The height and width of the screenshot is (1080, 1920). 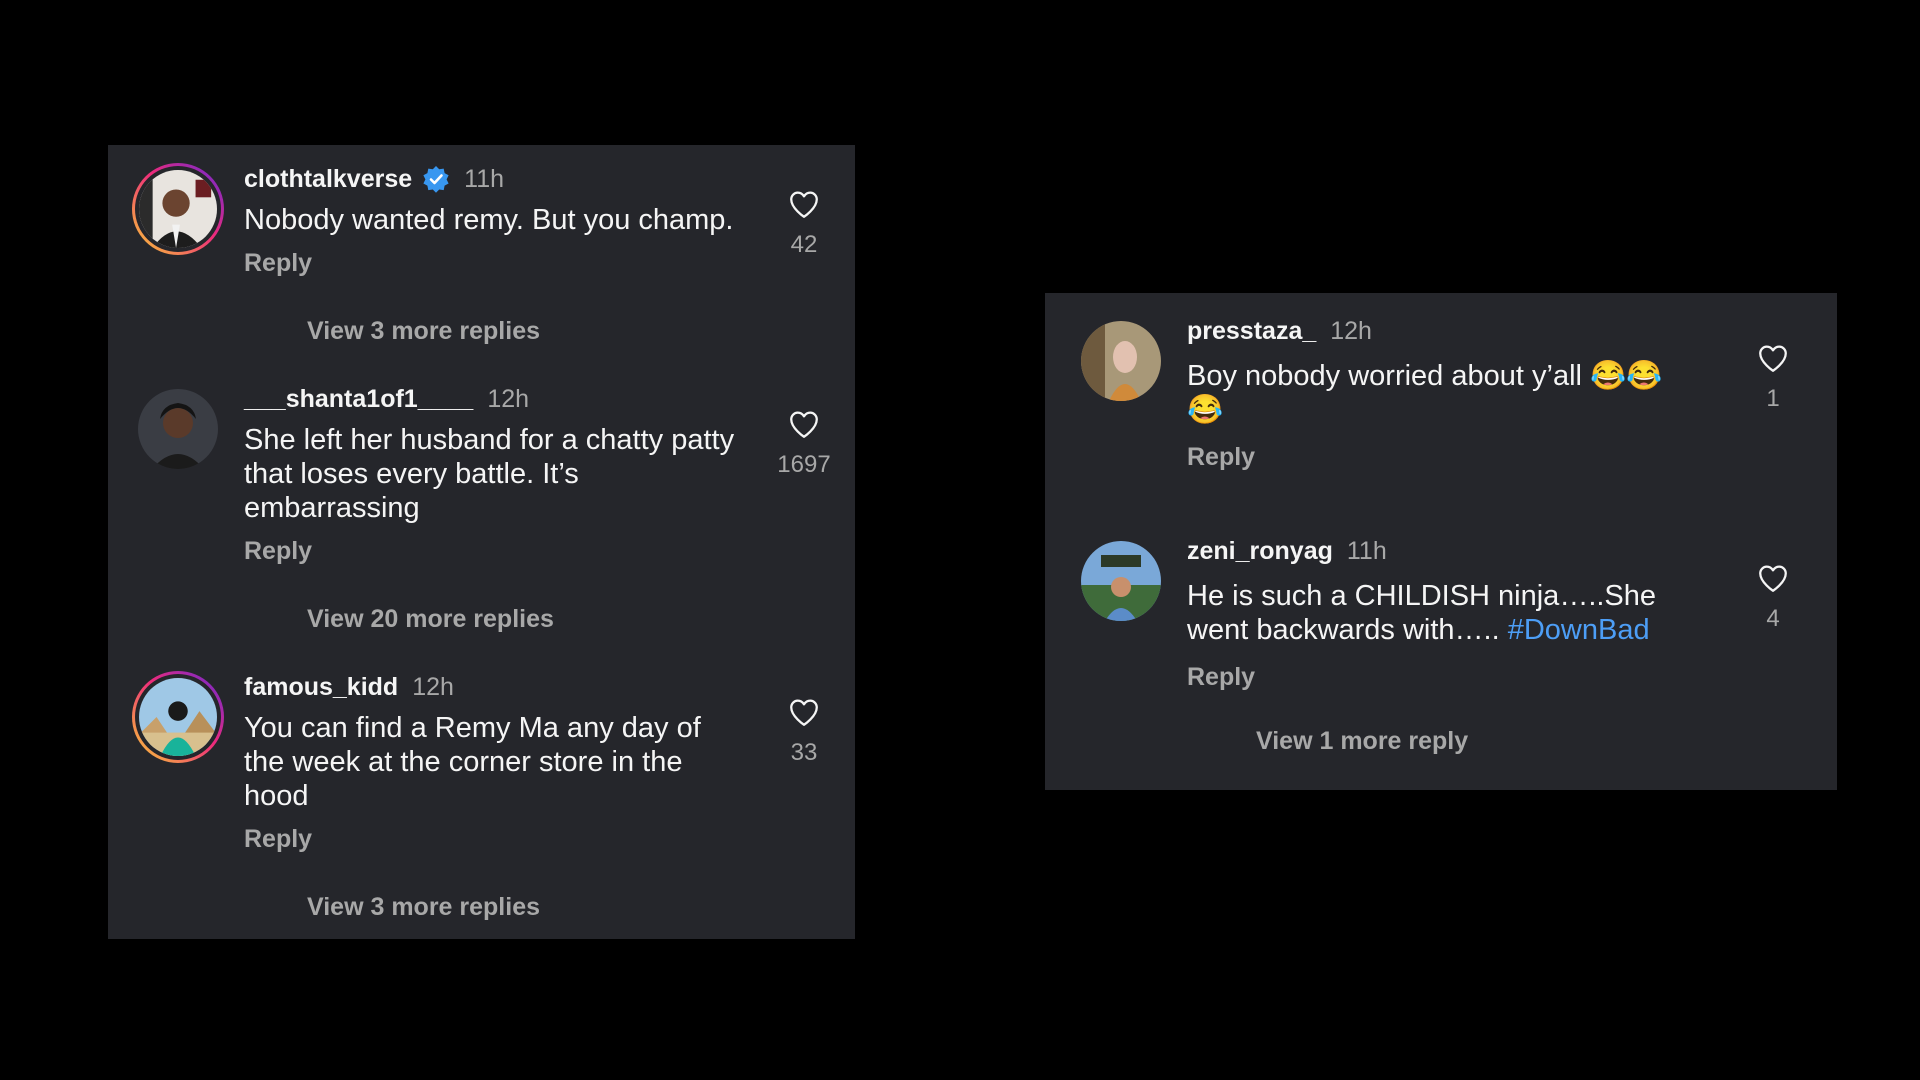 I want to click on comment-meta: presstaza_ 12h, so click(x=1501, y=331).